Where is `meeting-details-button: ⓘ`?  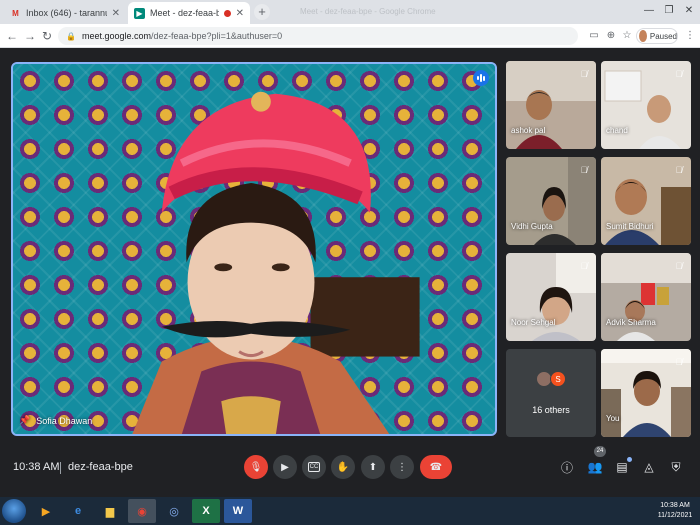 meeting-details-button: ⓘ is located at coordinates (567, 467).